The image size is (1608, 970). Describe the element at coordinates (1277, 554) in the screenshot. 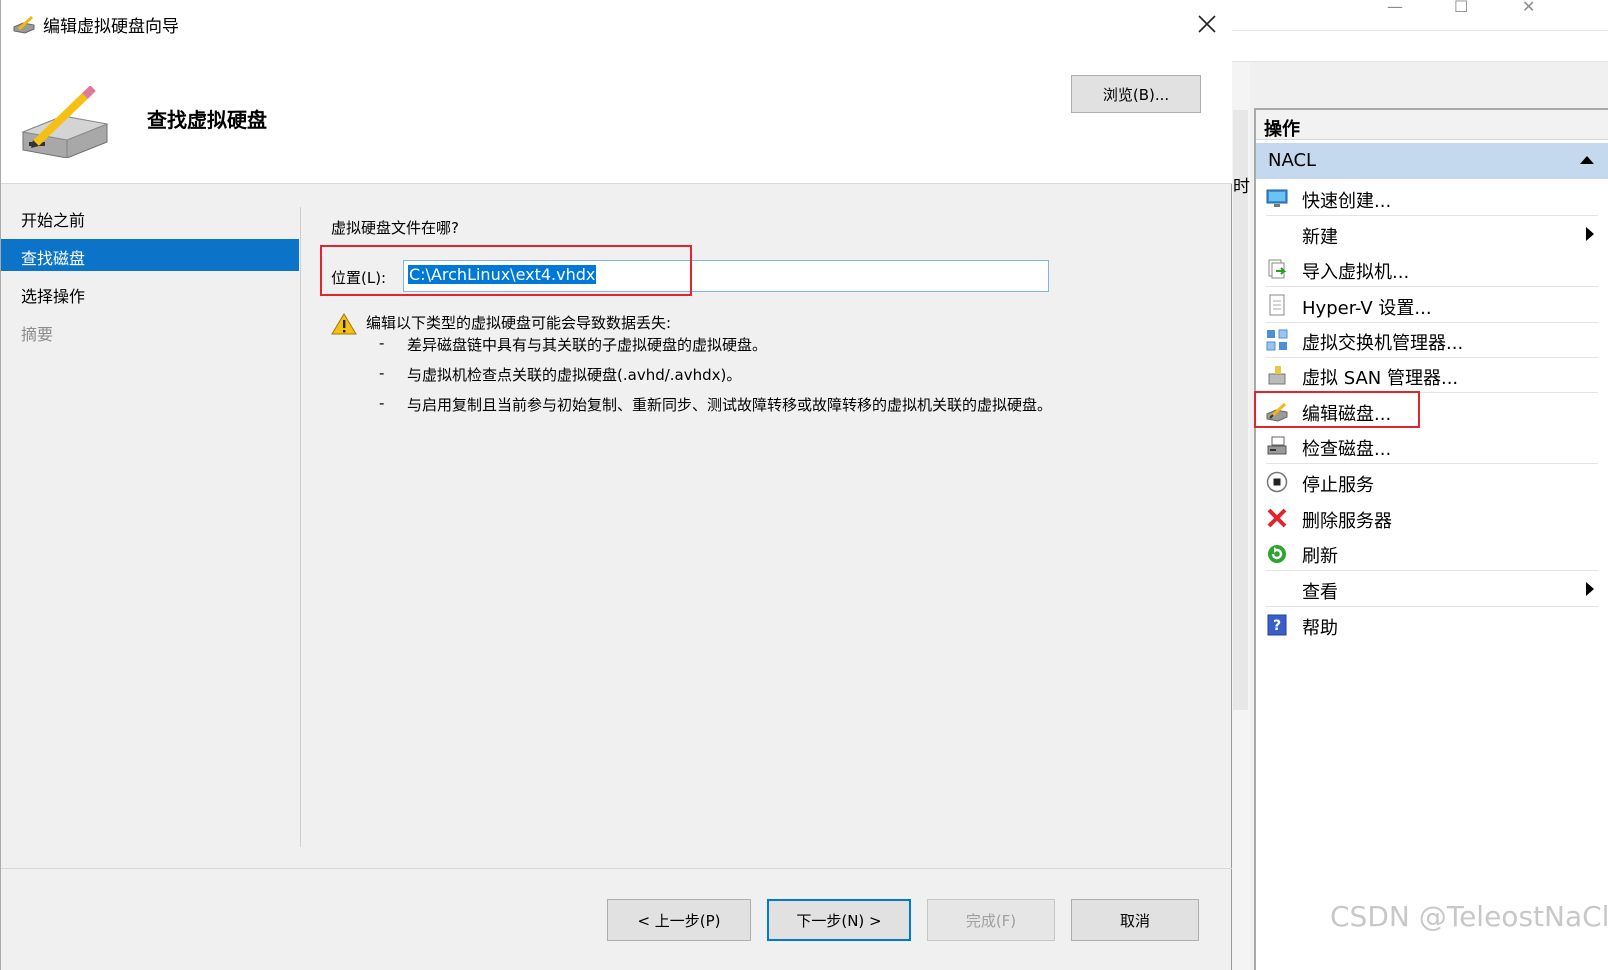

I see `refresh-icon` at that location.